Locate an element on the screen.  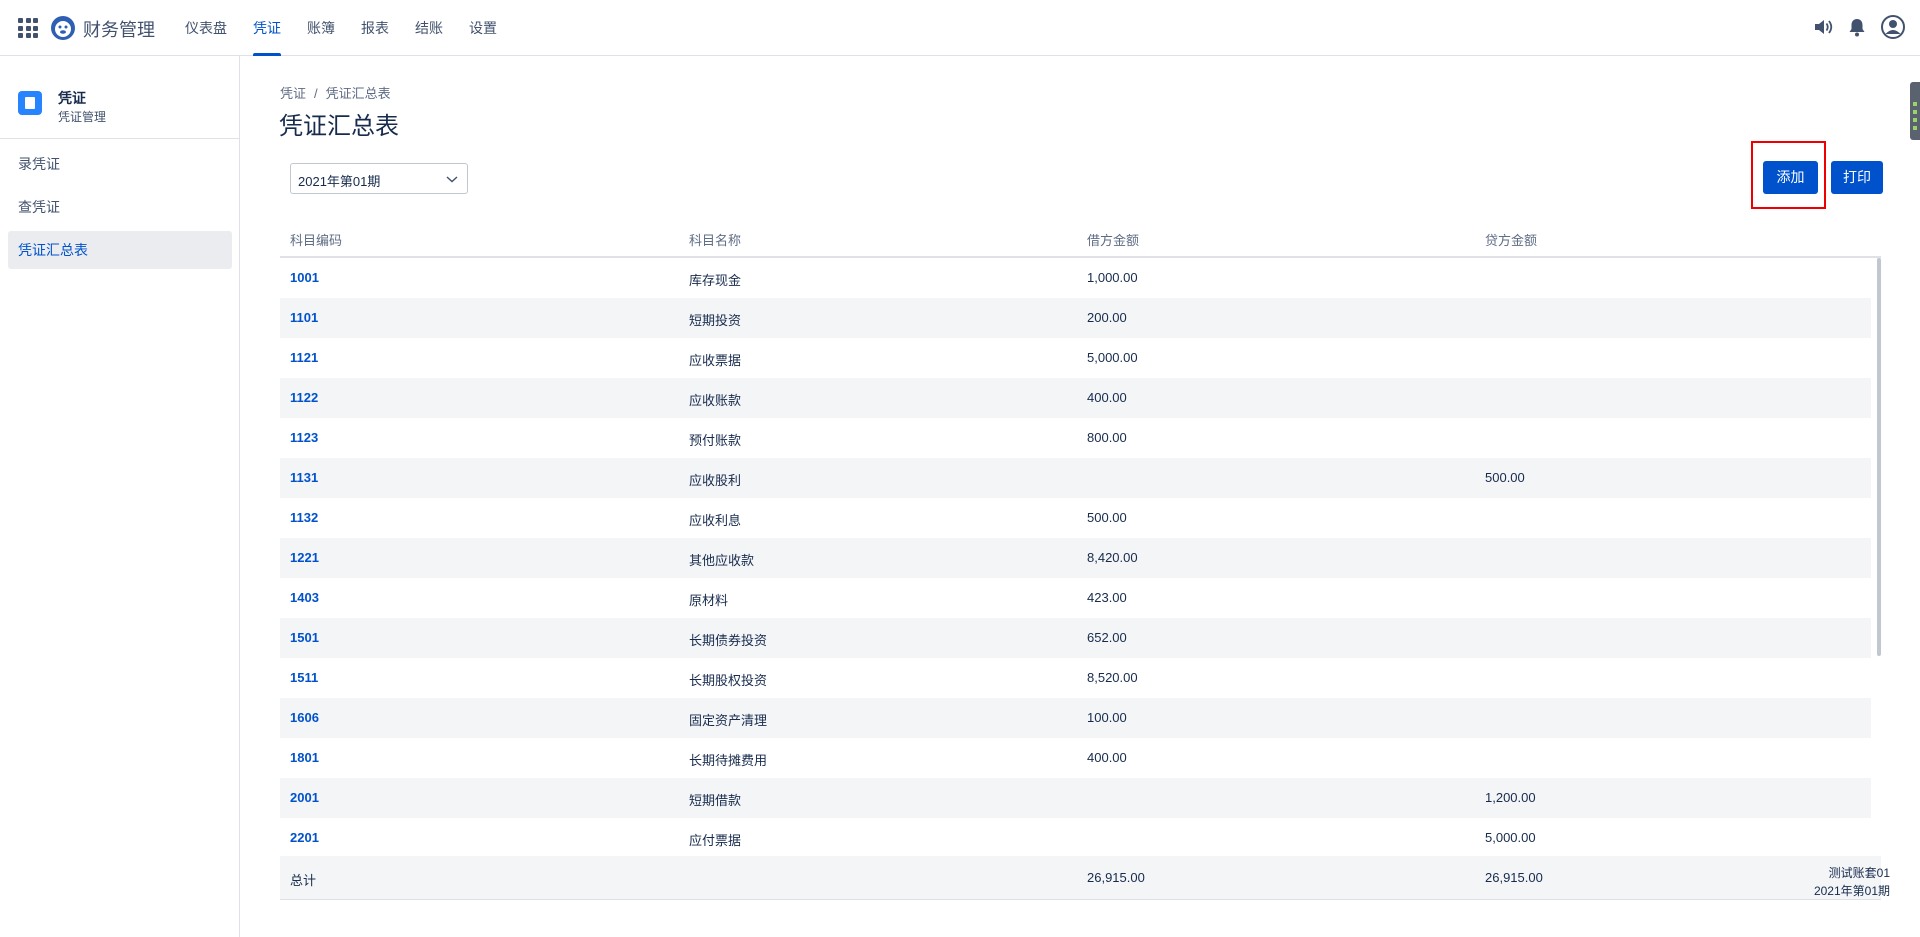
account-name-cell: 其他应收款 is located at coordinates (722, 560).